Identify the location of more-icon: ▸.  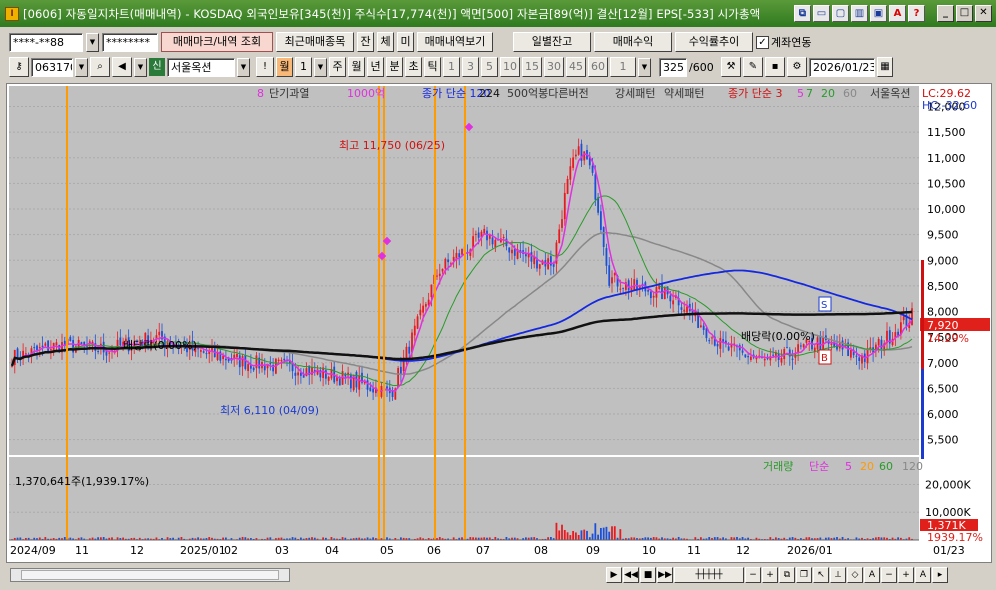
(940, 575).